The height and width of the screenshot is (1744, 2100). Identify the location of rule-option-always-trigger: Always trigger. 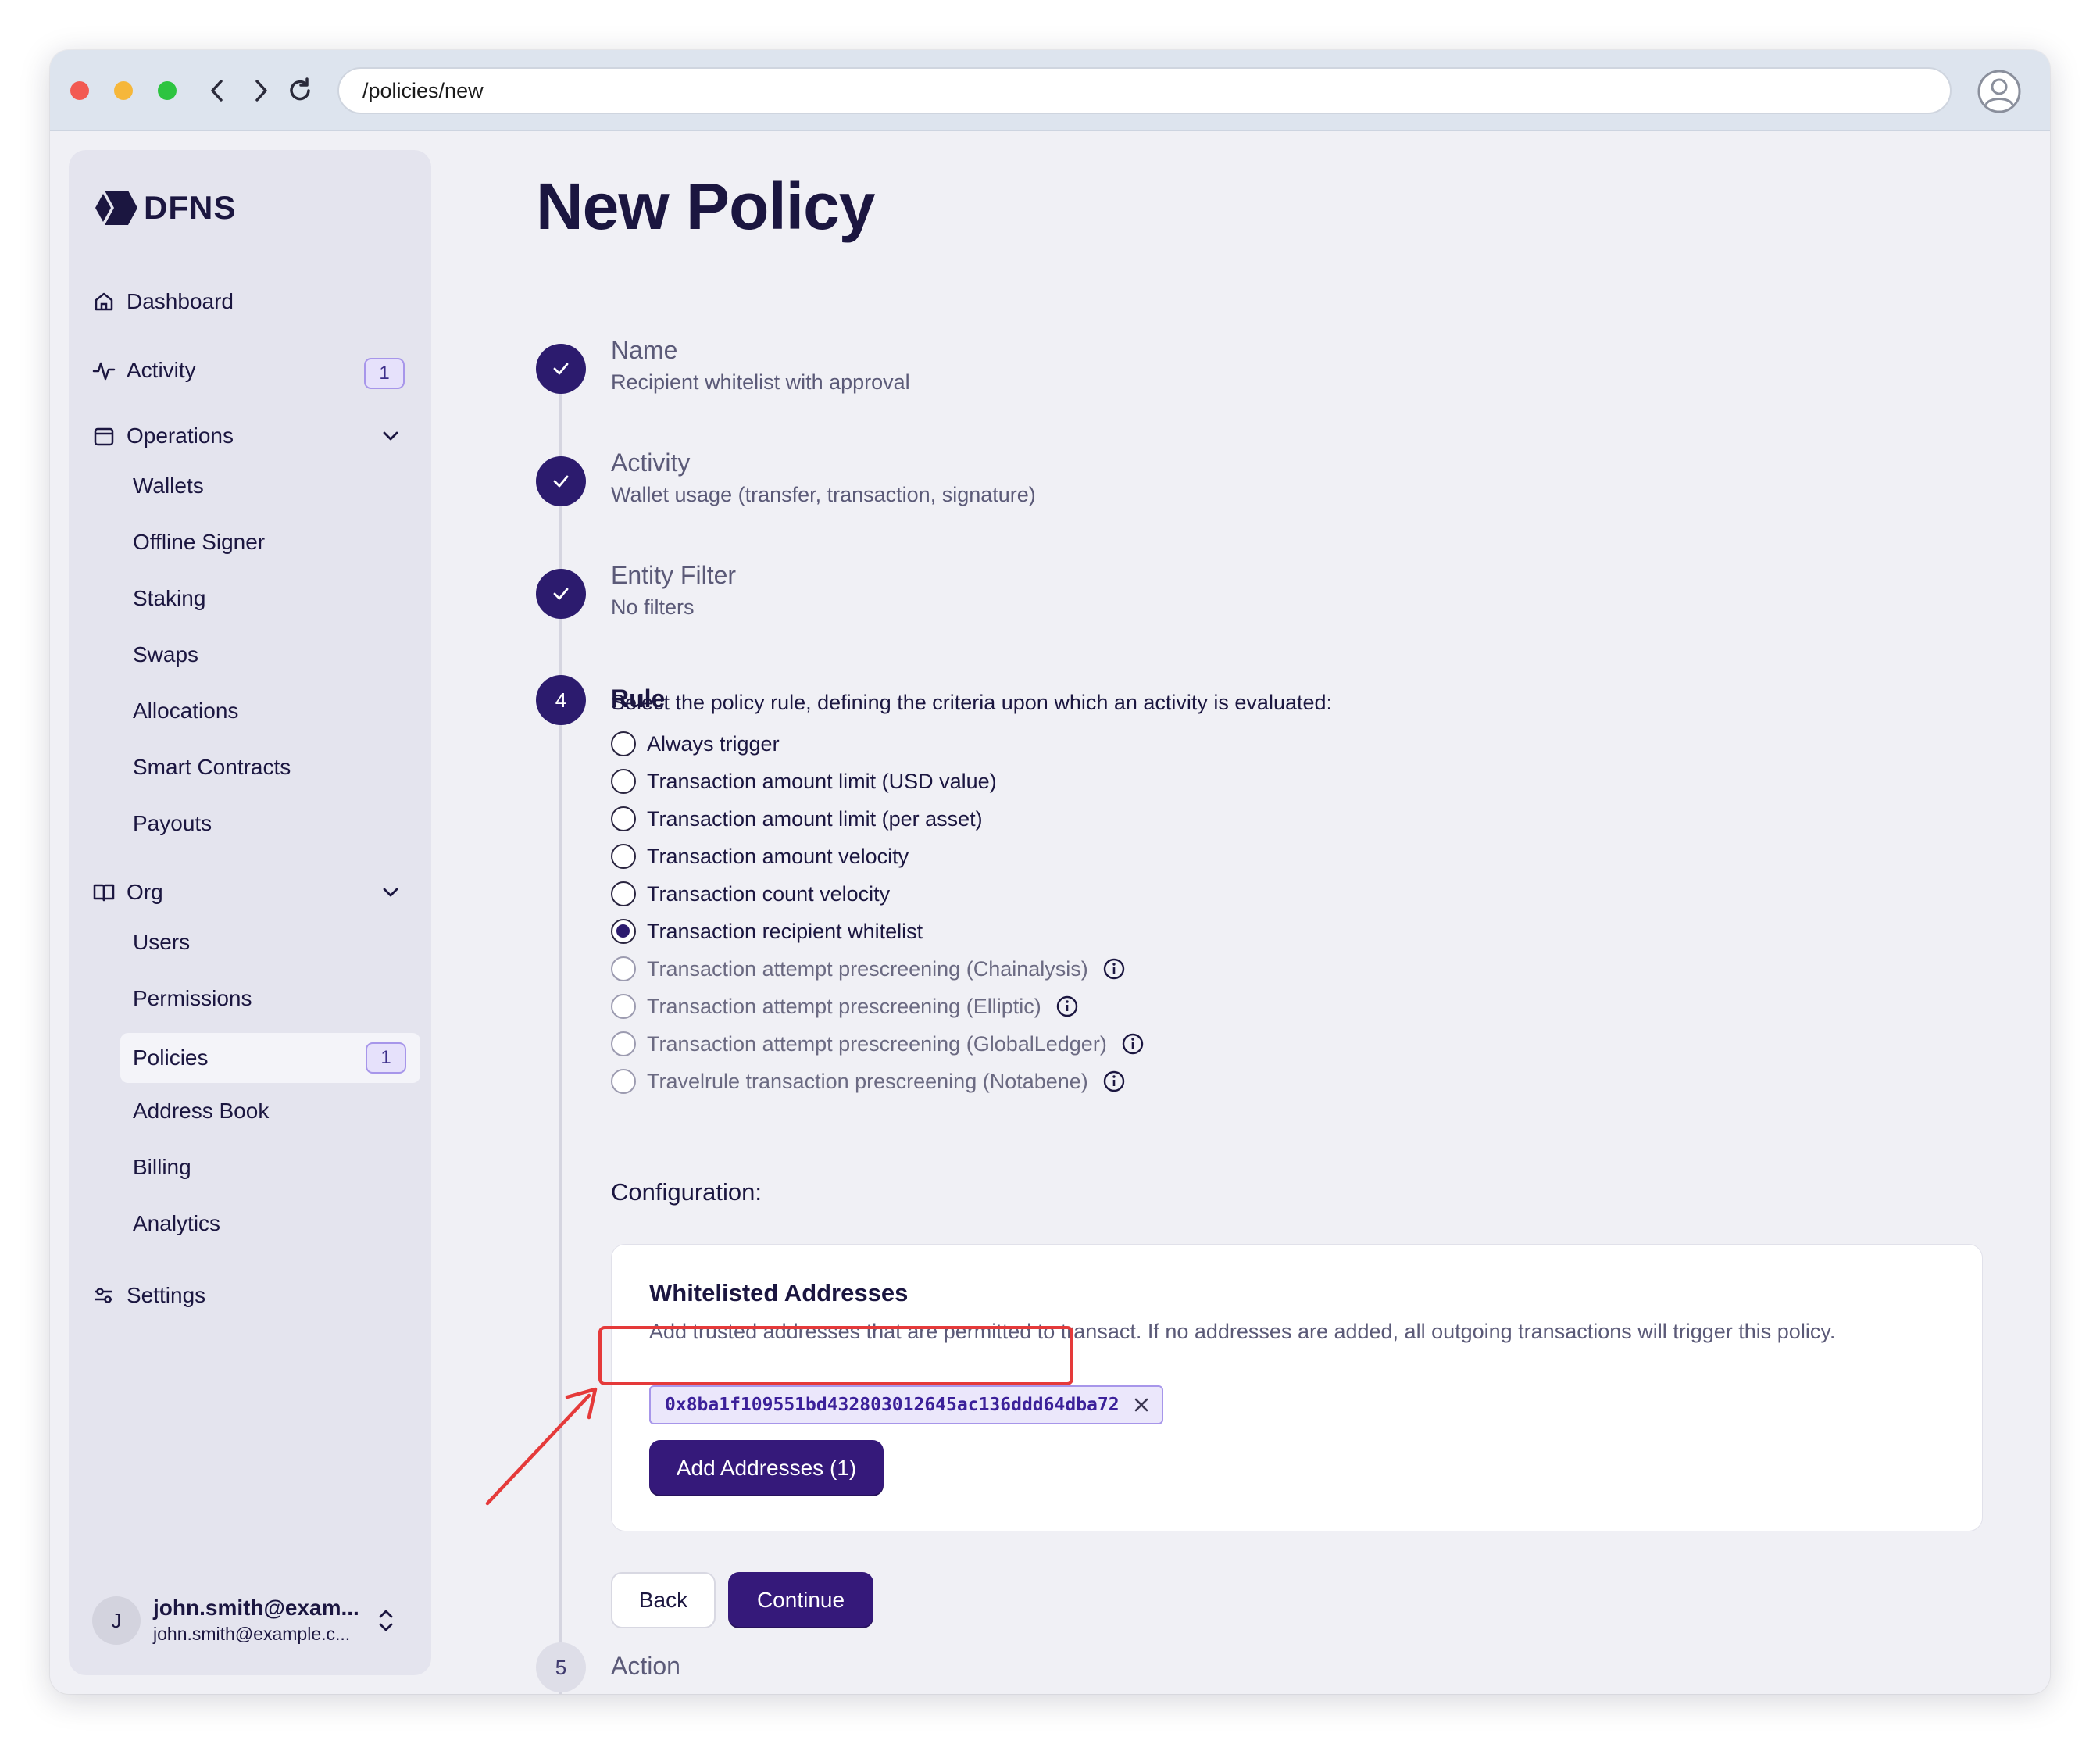
(695, 743).